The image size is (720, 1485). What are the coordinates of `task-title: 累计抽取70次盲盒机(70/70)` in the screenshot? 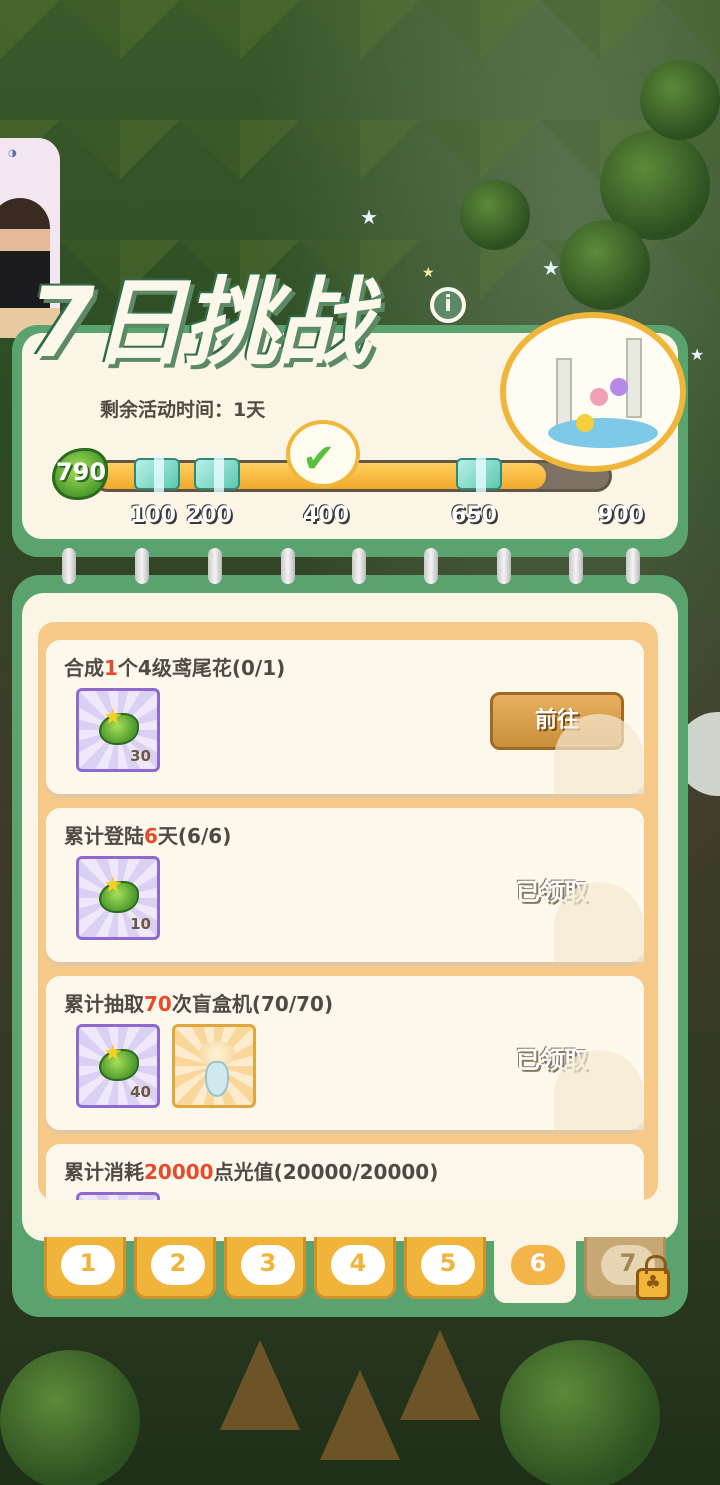 It's located at (199, 1004).